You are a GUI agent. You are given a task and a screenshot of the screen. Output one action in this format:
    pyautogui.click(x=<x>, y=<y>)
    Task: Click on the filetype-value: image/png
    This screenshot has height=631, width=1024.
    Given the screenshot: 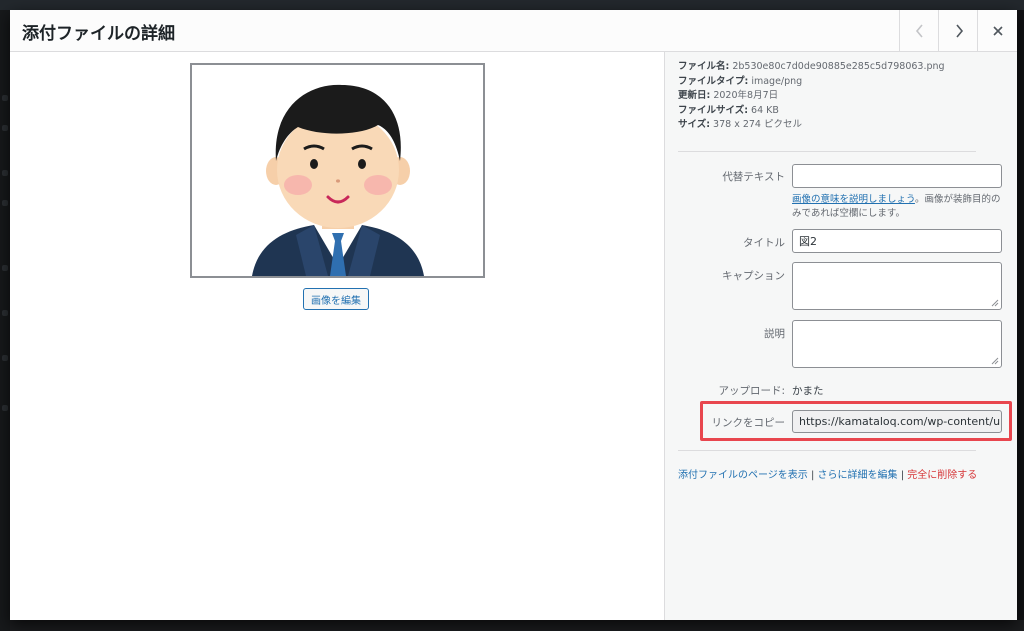 What is the action you would take?
    pyautogui.click(x=777, y=81)
    